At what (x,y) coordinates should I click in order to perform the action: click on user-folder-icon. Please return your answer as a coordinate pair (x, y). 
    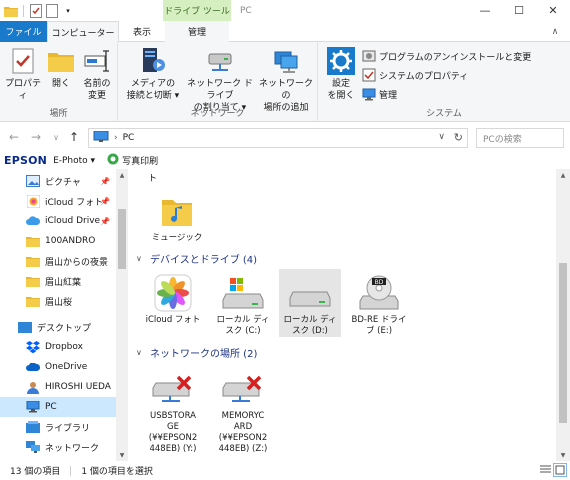
    Looking at the image, I should click on (33, 387).